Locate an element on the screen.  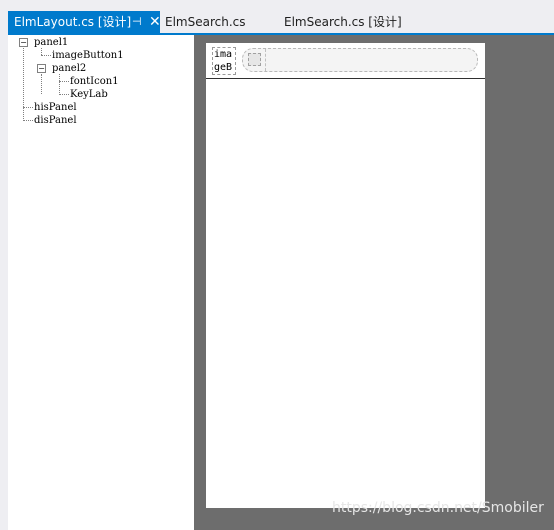
tab-elmsearch-code: ElmSearch.cs is located at coordinates (205, 22).